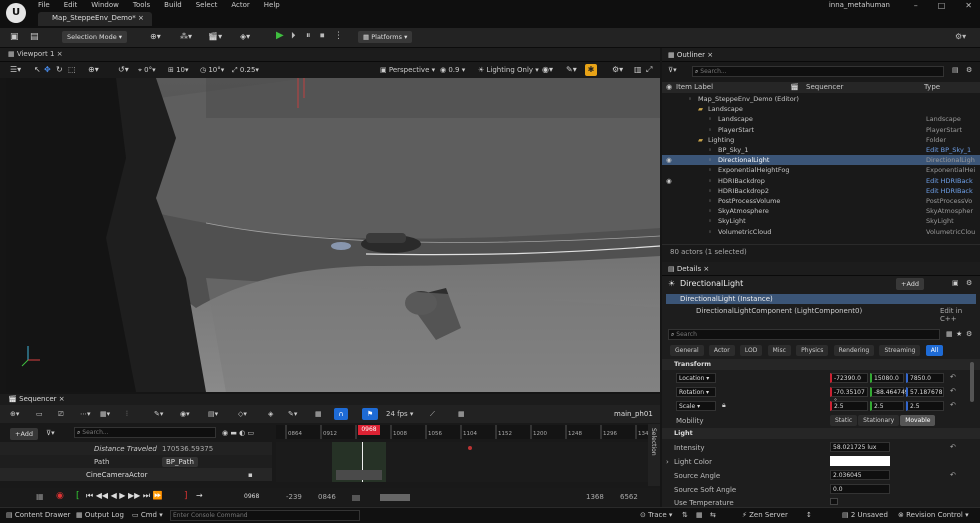 This screenshot has height=523, width=980. What do you see at coordinates (85, 414) in the screenshot?
I see `actions-icon: ⋯▾` at bounding box center [85, 414].